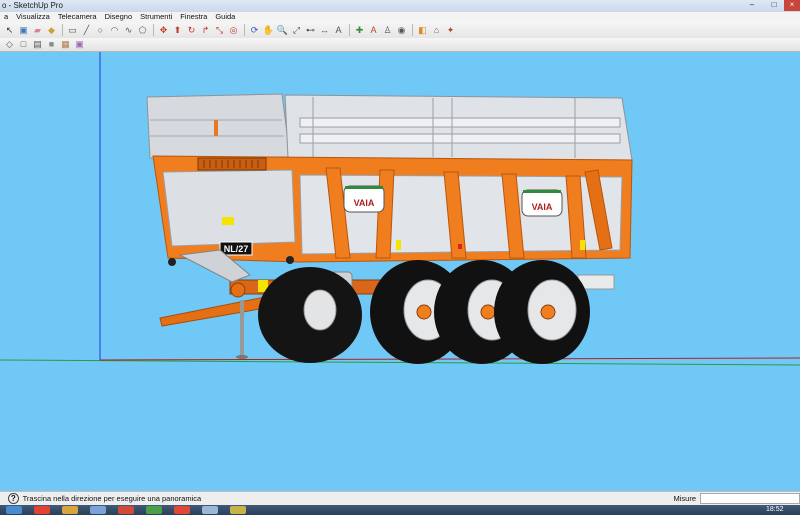  I want to click on zoom-icon: 🔍, so click(282, 30).